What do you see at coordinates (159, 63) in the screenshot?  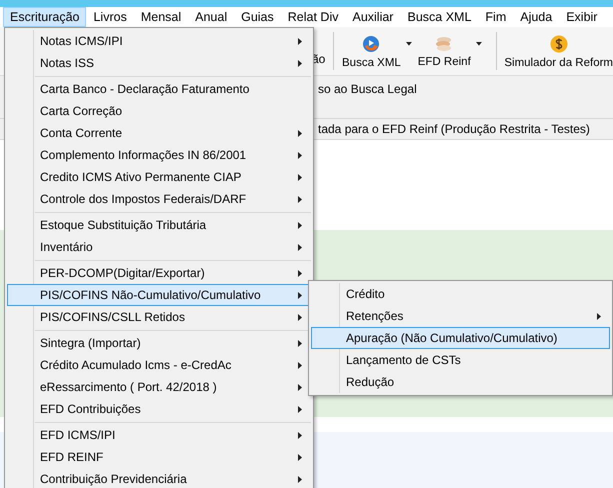 I see `menu-item: Notas ISS` at bounding box center [159, 63].